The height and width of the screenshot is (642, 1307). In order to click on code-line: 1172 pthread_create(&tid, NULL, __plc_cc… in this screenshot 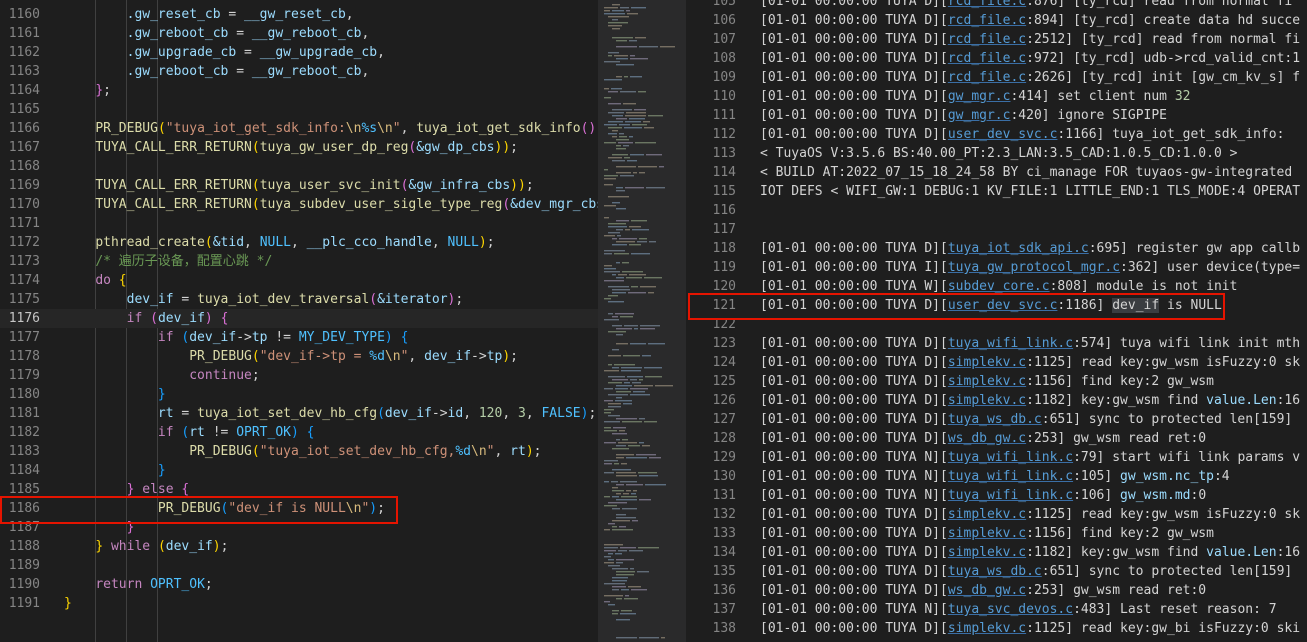, I will do `click(299, 242)`.